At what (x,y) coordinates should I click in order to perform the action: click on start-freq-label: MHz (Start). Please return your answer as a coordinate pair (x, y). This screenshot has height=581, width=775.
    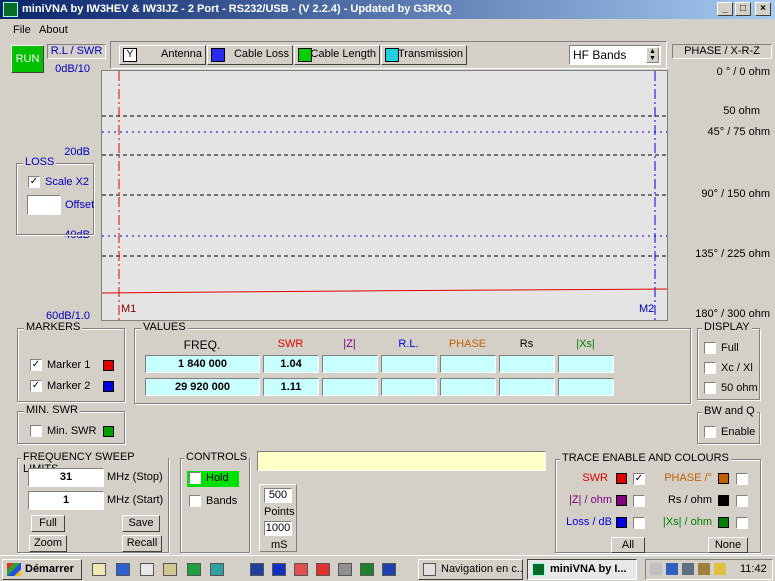
    Looking at the image, I should click on (135, 500).